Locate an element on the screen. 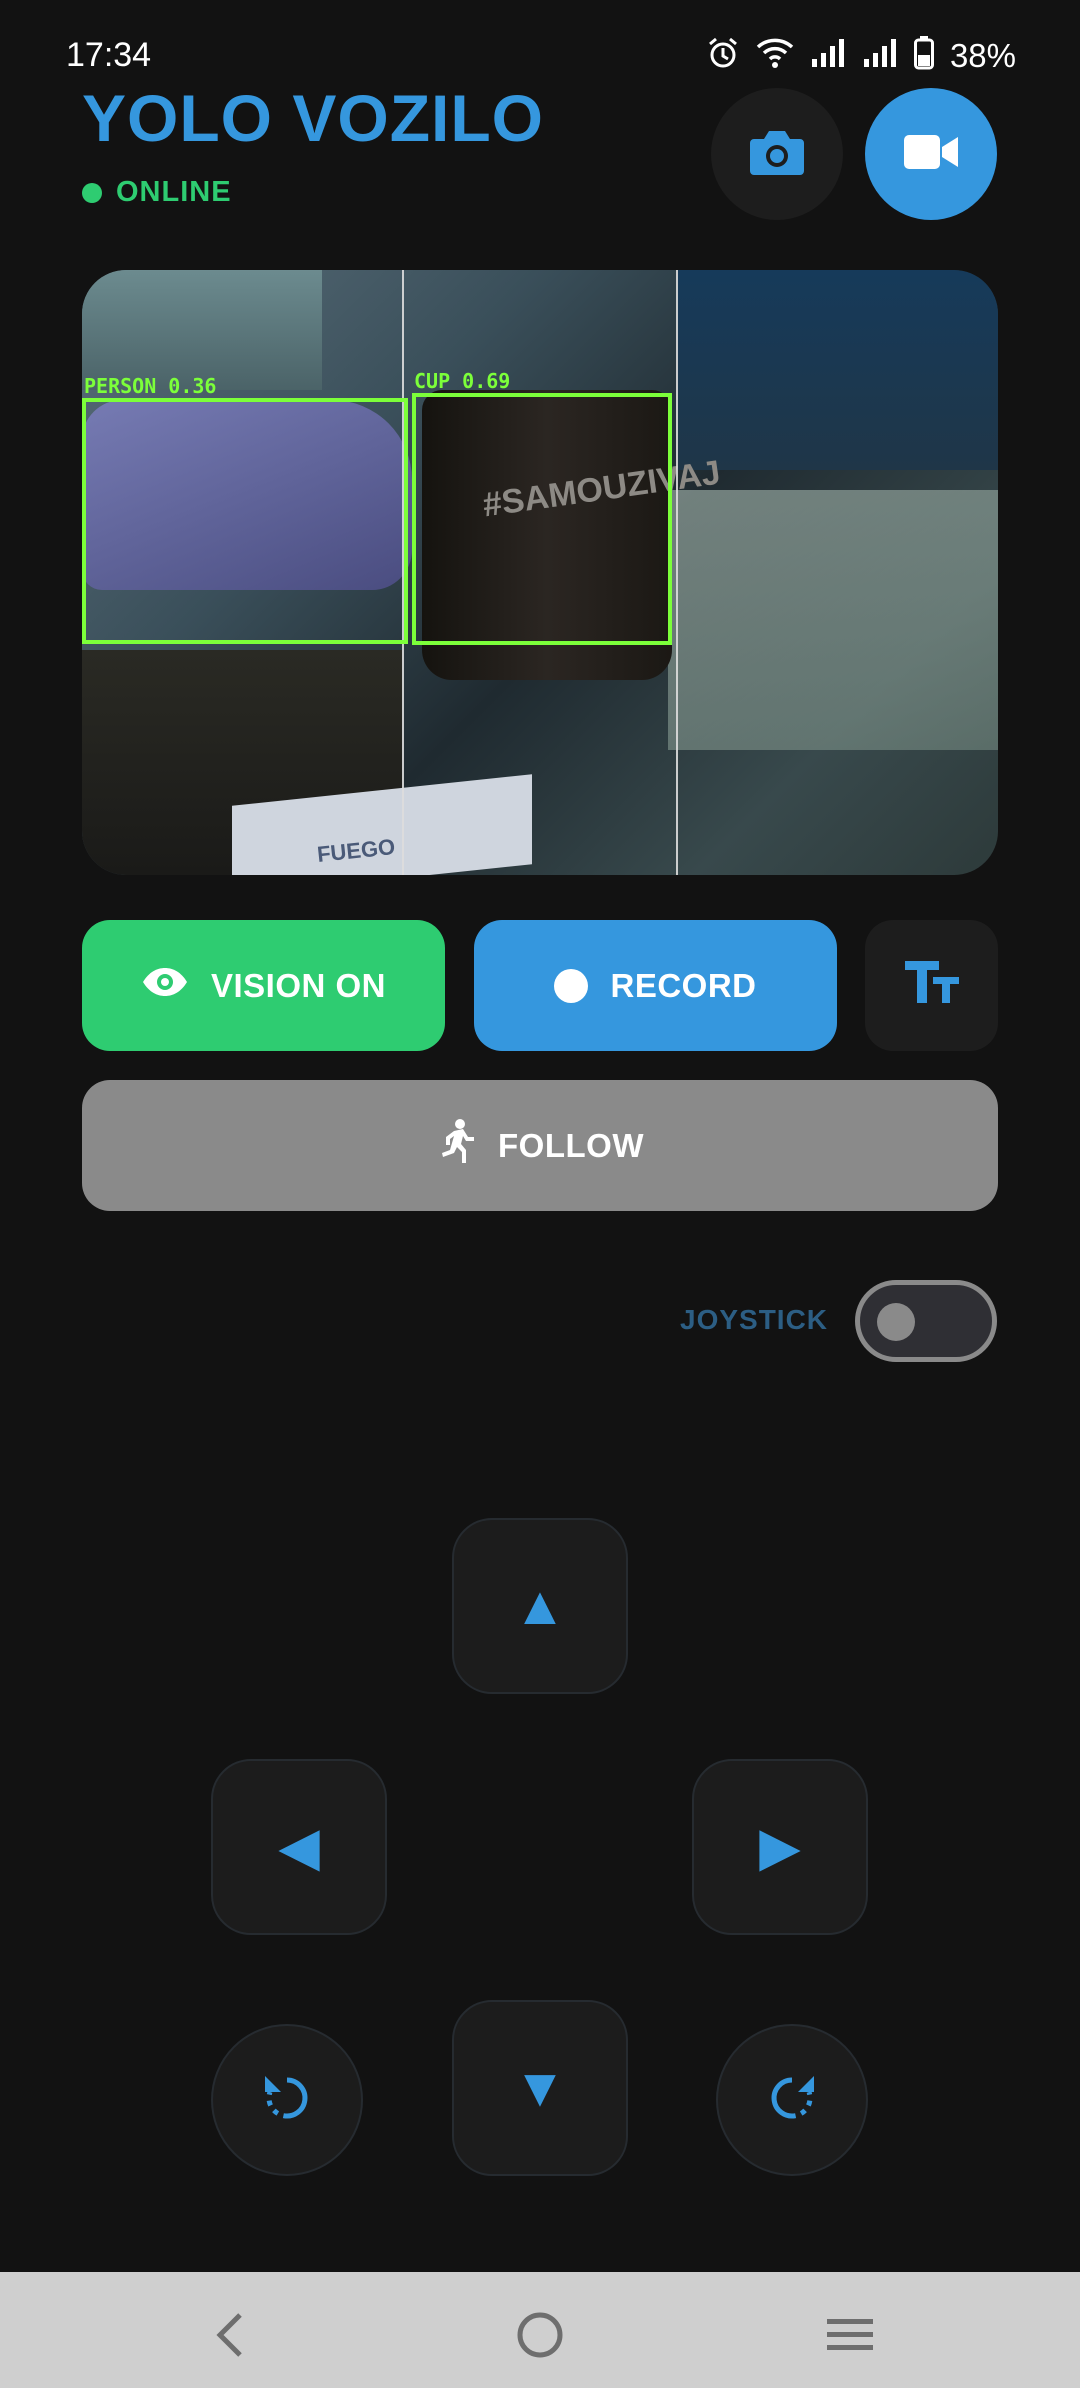 The height and width of the screenshot is (2388, 1080). toggle-knob is located at coordinates (896, 1322).